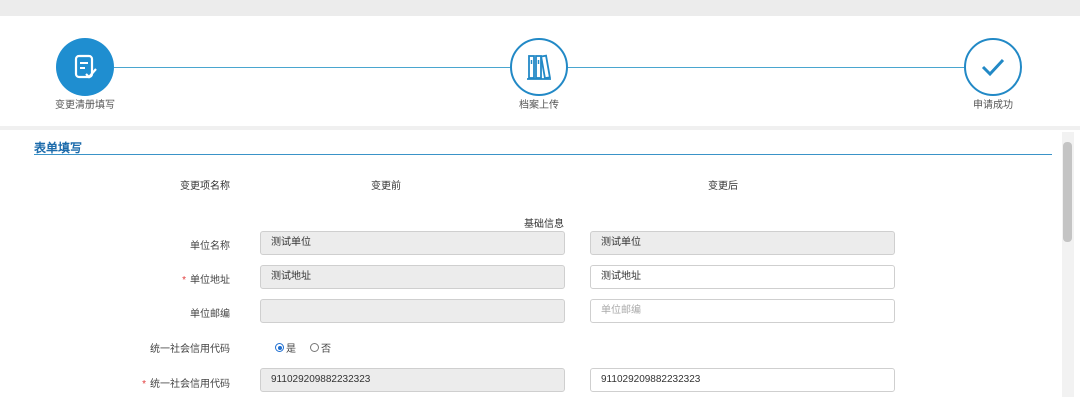  I want to click on checkmark-icon, so click(993, 67).